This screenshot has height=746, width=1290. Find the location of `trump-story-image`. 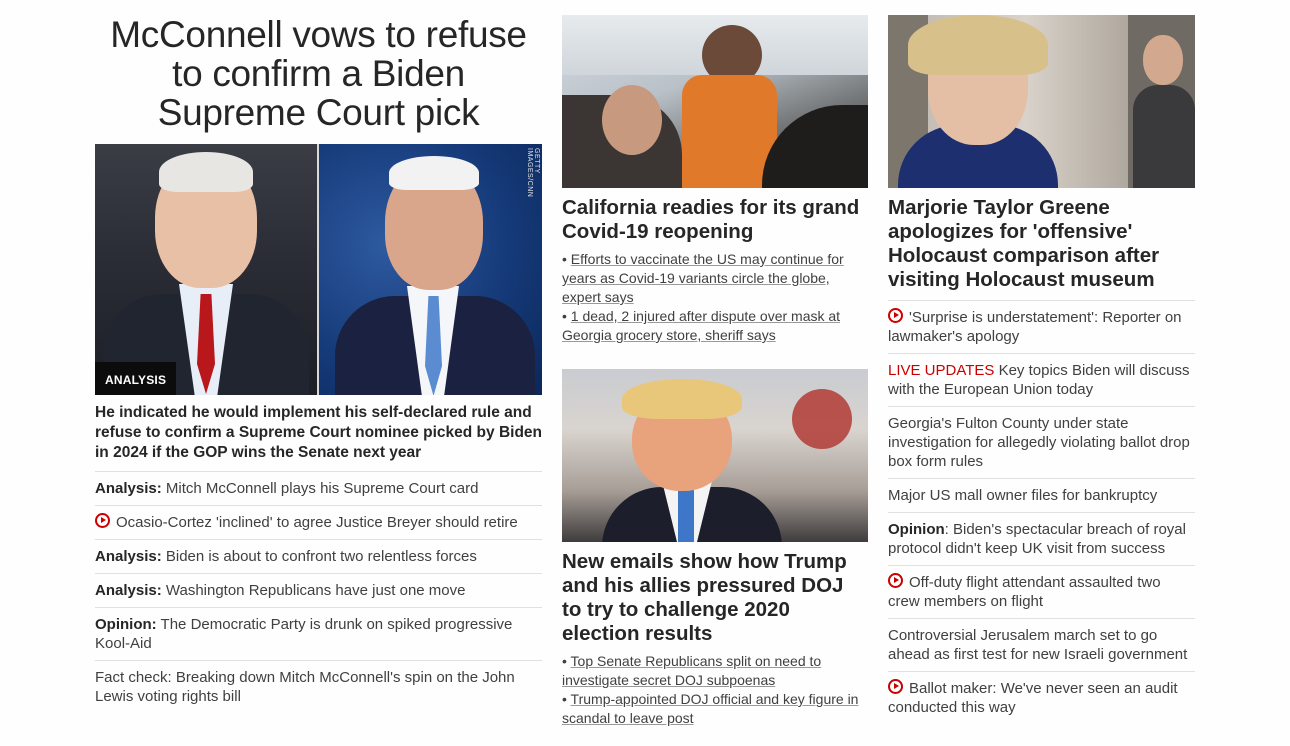

trump-story-image is located at coordinates (715, 455).